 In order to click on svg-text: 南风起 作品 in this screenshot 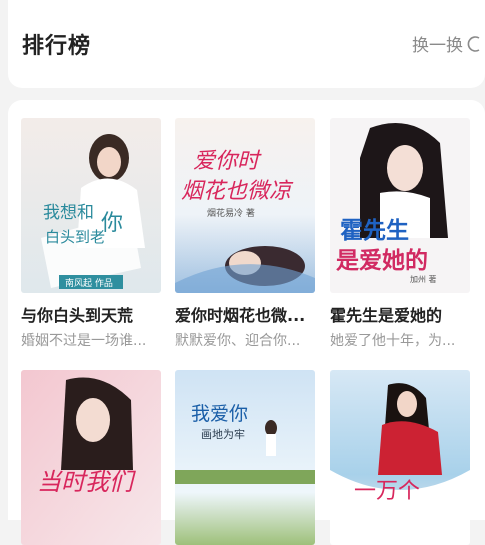, I will do `click(89, 283)`.